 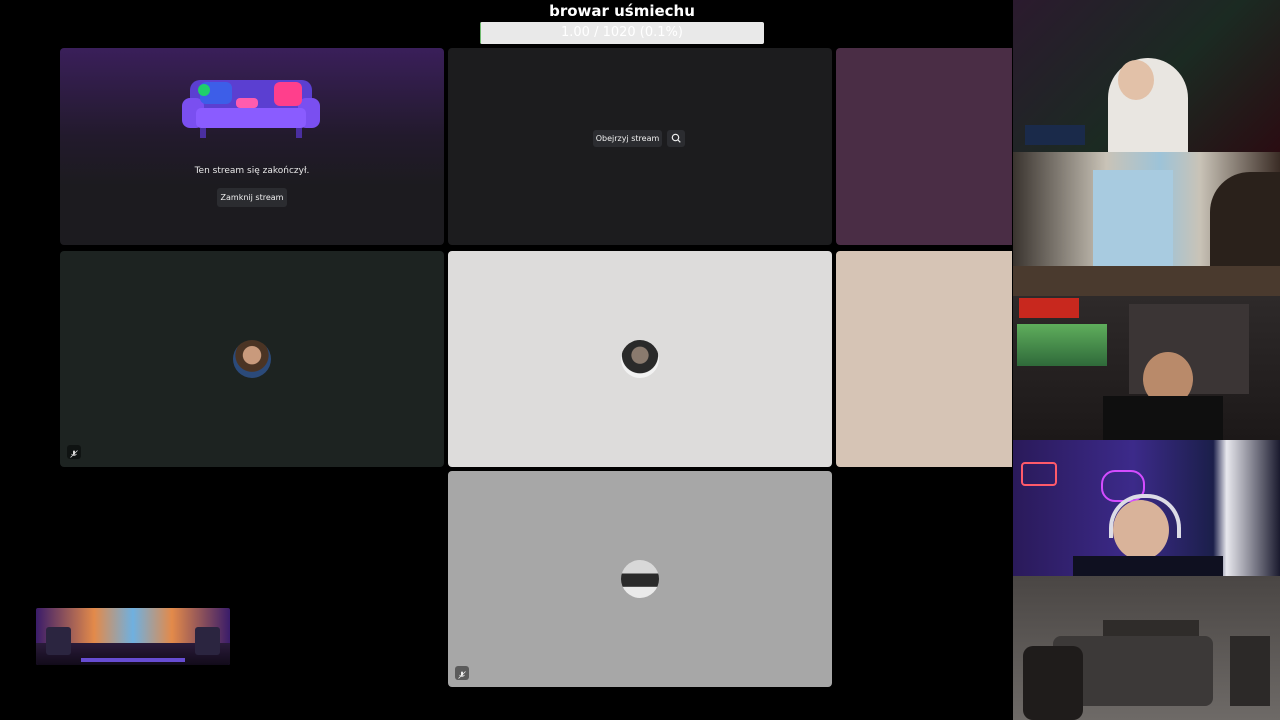 I want to click on tile-participant-green, so click(x=252, y=359).